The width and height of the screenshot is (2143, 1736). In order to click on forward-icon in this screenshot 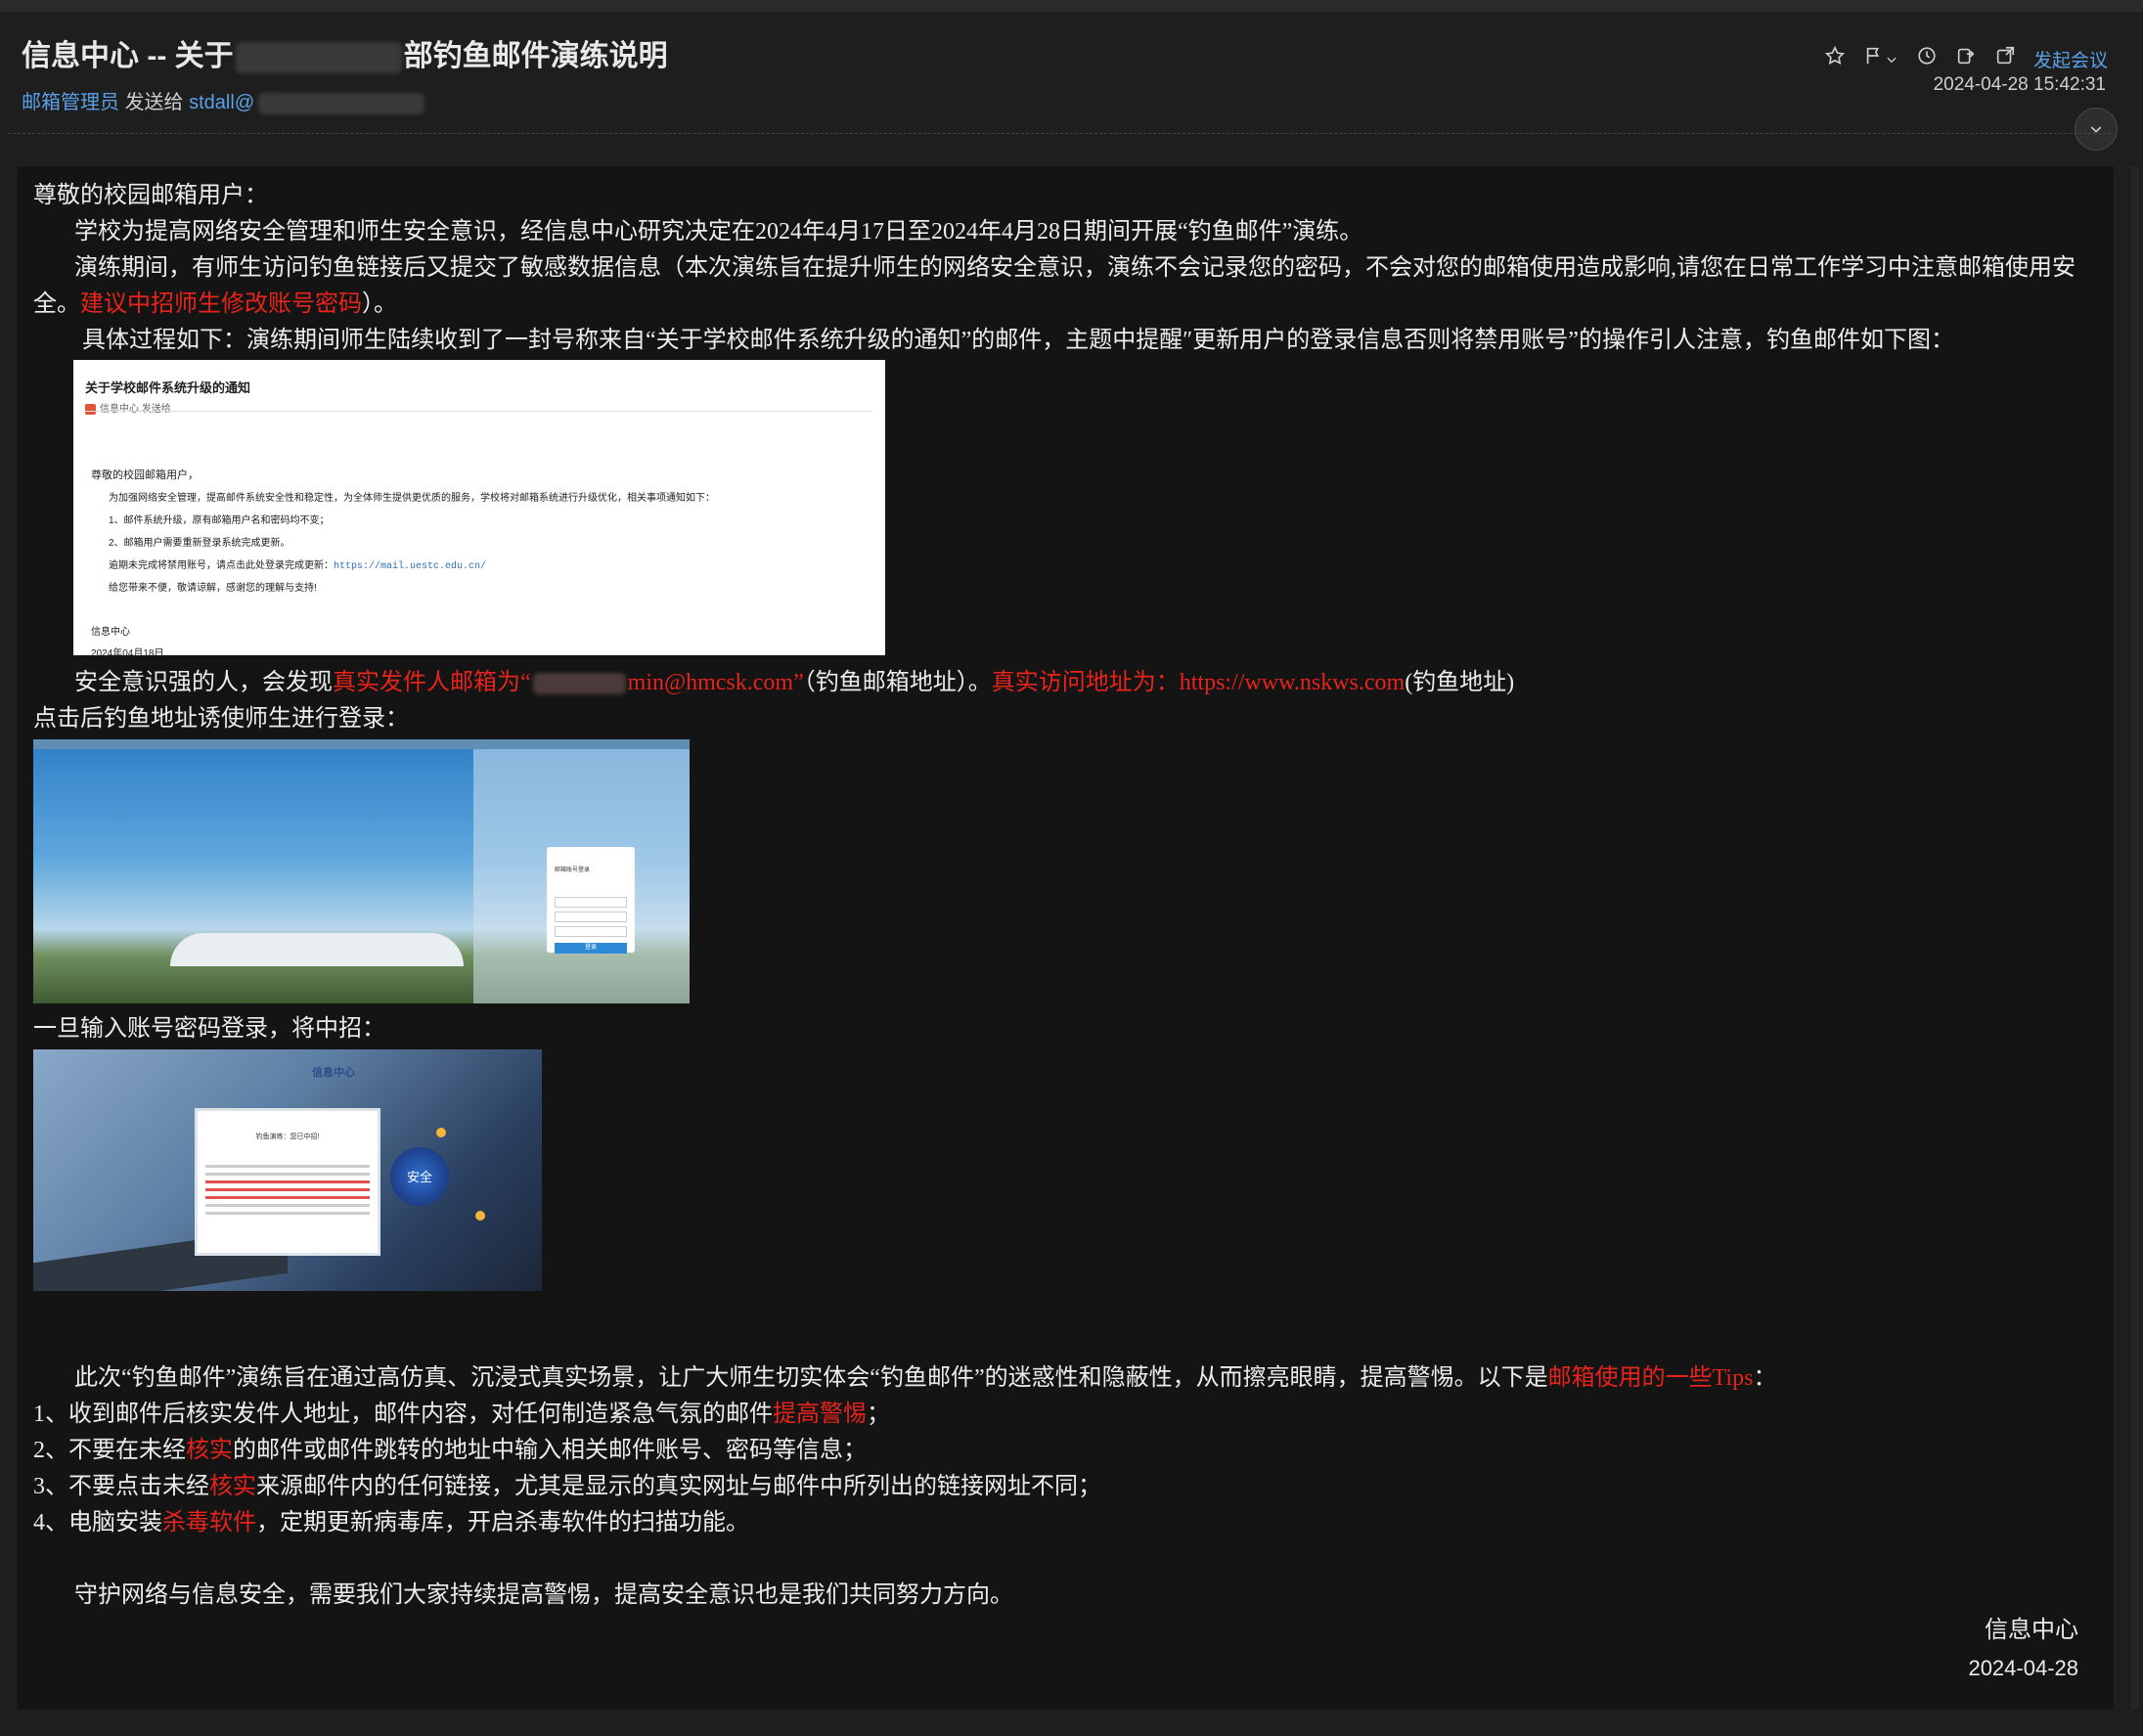, I will do `click(1966, 59)`.